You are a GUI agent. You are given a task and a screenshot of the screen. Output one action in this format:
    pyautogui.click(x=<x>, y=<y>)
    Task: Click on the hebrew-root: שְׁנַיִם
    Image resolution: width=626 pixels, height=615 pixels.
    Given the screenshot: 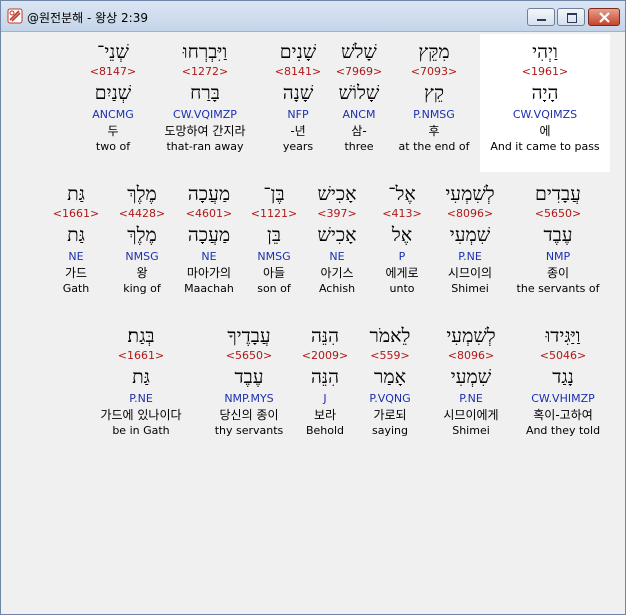 What is the action you would take?
    pyautogui.click(x=113, y=93)
    